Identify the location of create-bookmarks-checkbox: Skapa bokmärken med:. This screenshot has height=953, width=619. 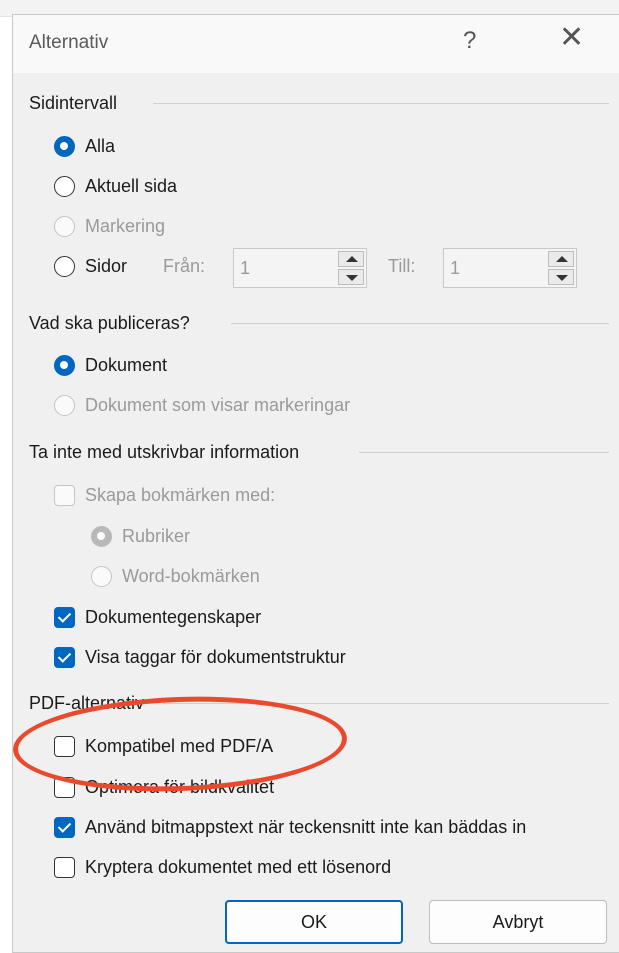
(164, 495).